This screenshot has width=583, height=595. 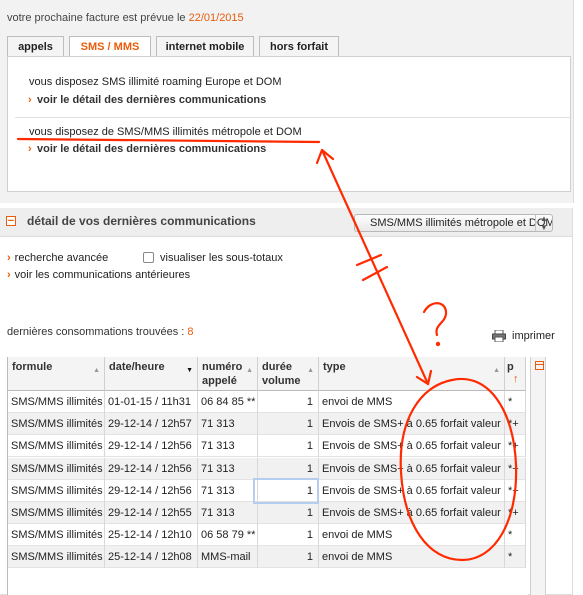 I want to click on tab-hors-forfait: hors forfait, so click(x=299, y=46).